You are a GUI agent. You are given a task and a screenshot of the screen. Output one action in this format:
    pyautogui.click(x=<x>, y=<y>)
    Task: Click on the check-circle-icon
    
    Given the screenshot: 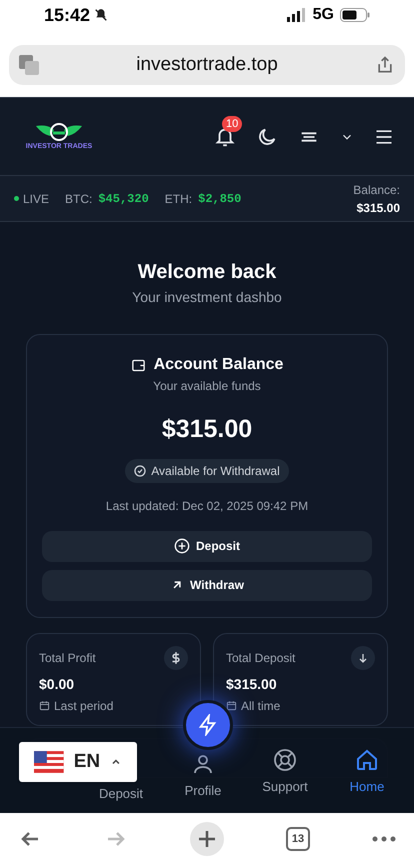 What is the action you would take?
    pyautogui.click(x=140, y=470)
    